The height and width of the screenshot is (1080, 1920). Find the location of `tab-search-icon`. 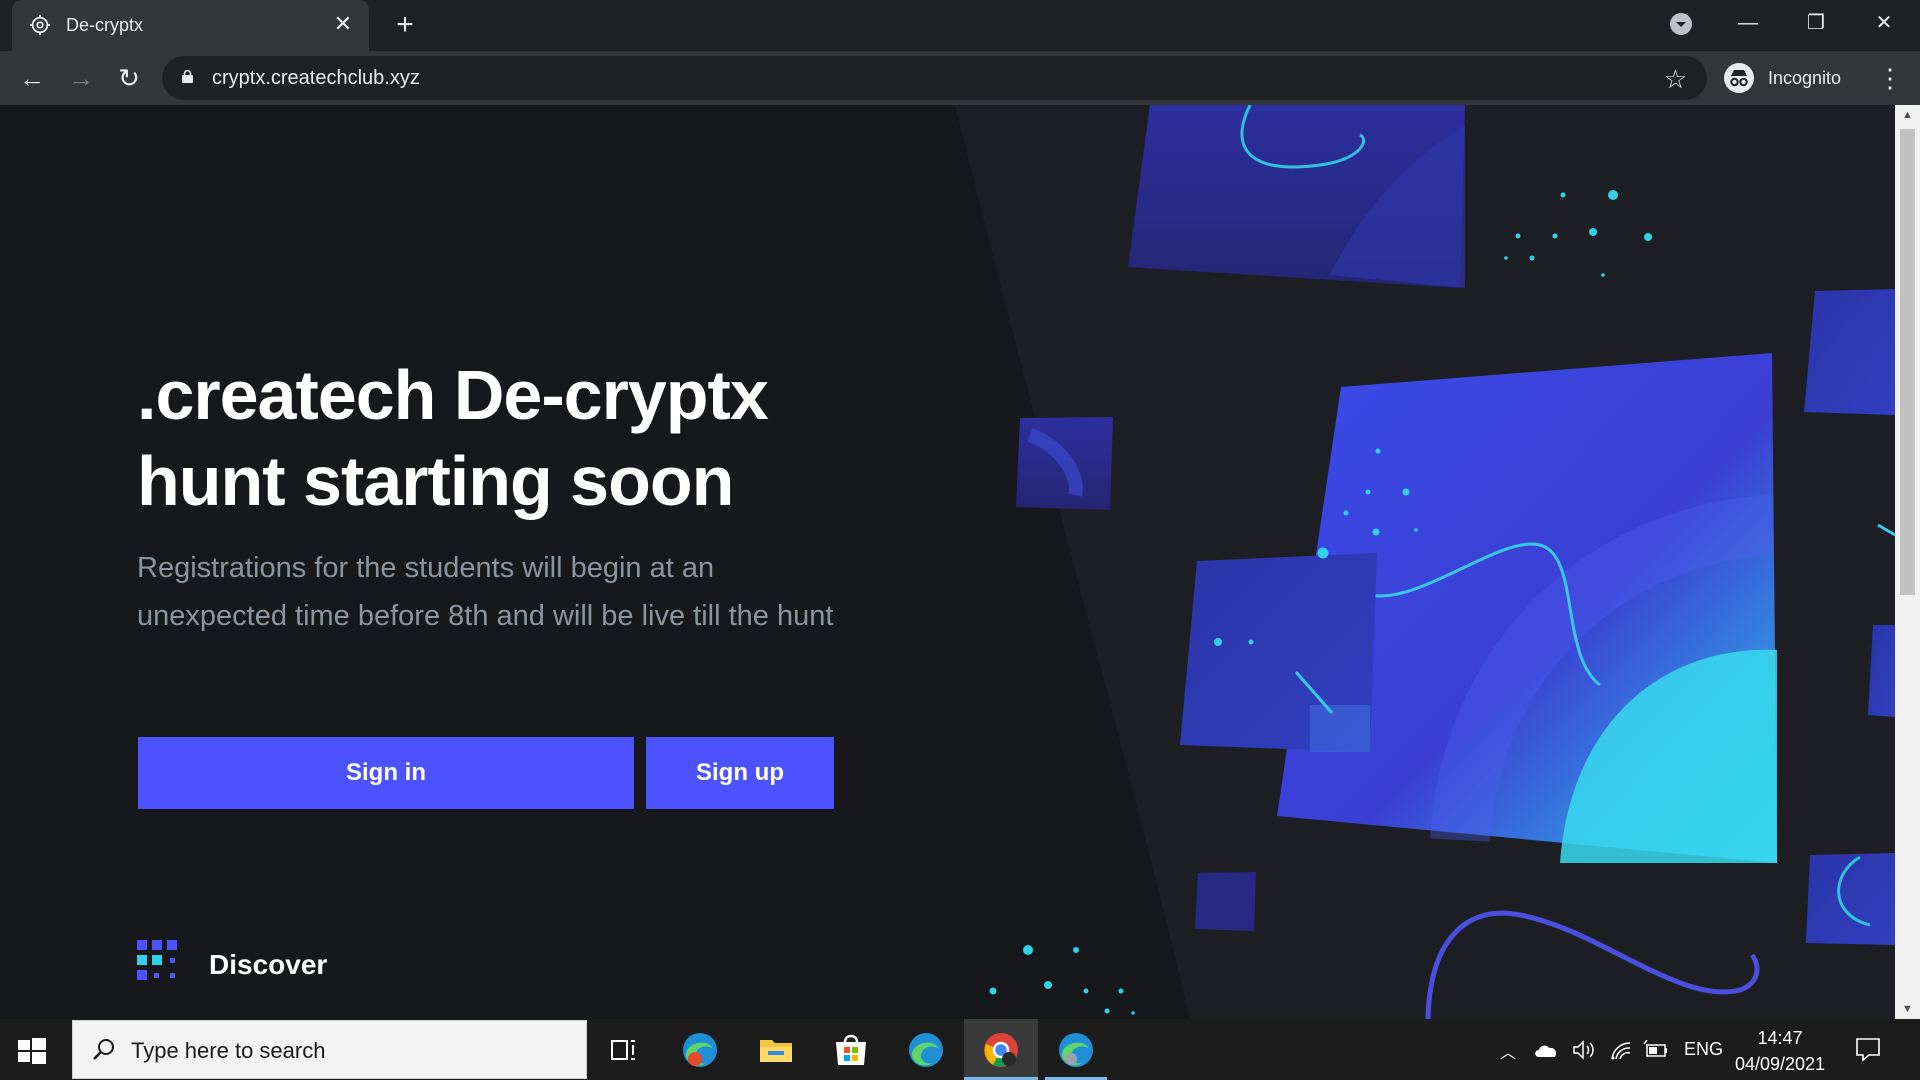

tab-search-icon is located at coordinates (1681, 24).